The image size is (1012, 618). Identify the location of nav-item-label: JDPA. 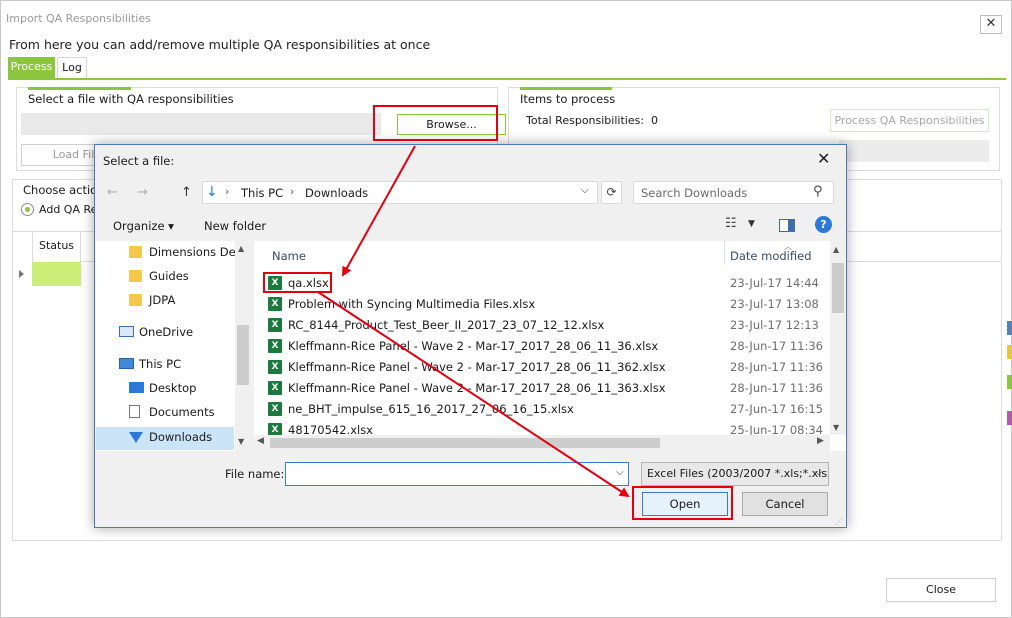
(162, 300).